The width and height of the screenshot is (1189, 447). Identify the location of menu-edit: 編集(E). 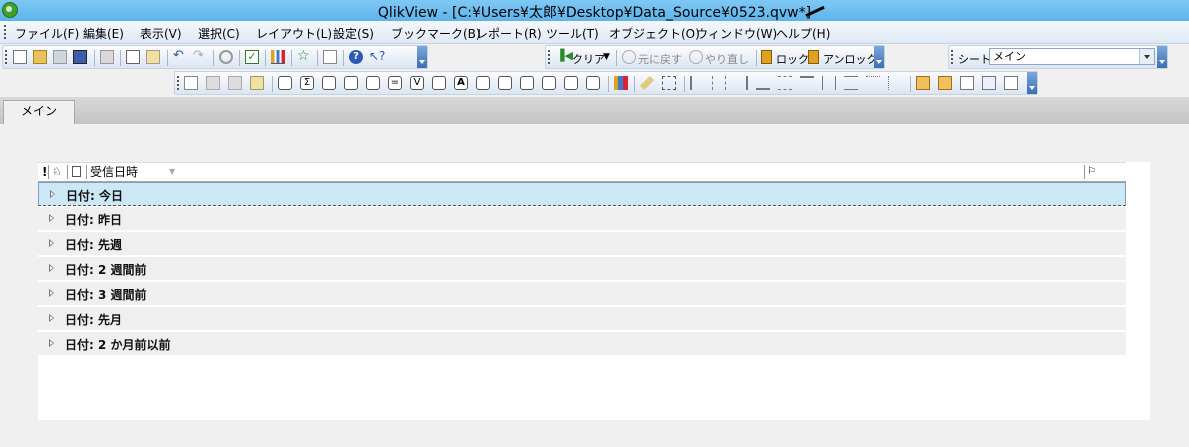
(103, 33).